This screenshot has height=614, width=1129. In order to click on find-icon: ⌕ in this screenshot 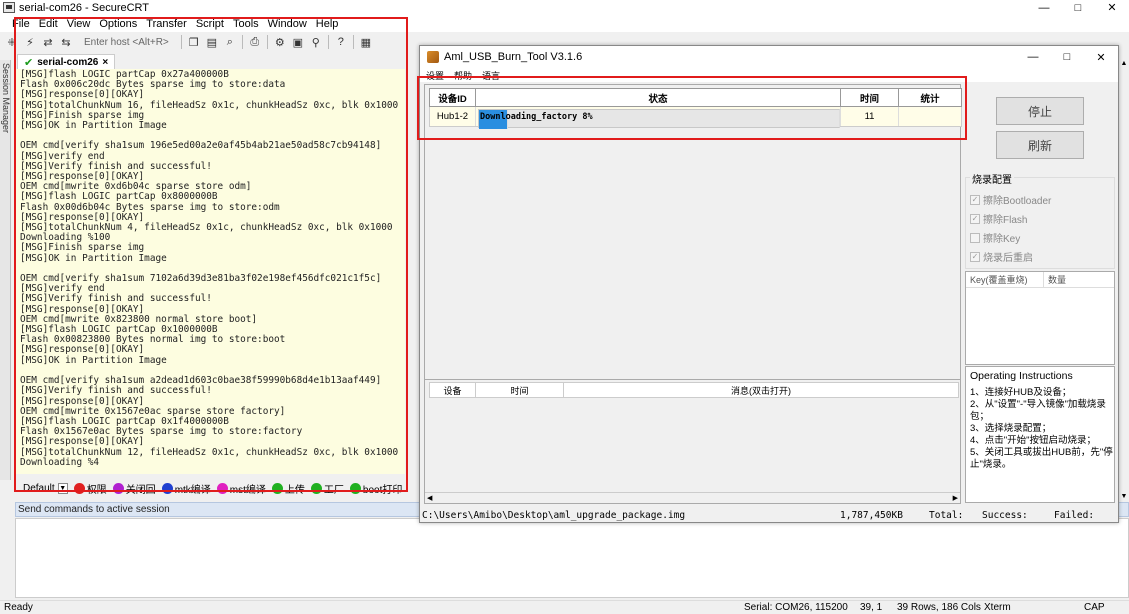, I will do `click(230, 42)`.